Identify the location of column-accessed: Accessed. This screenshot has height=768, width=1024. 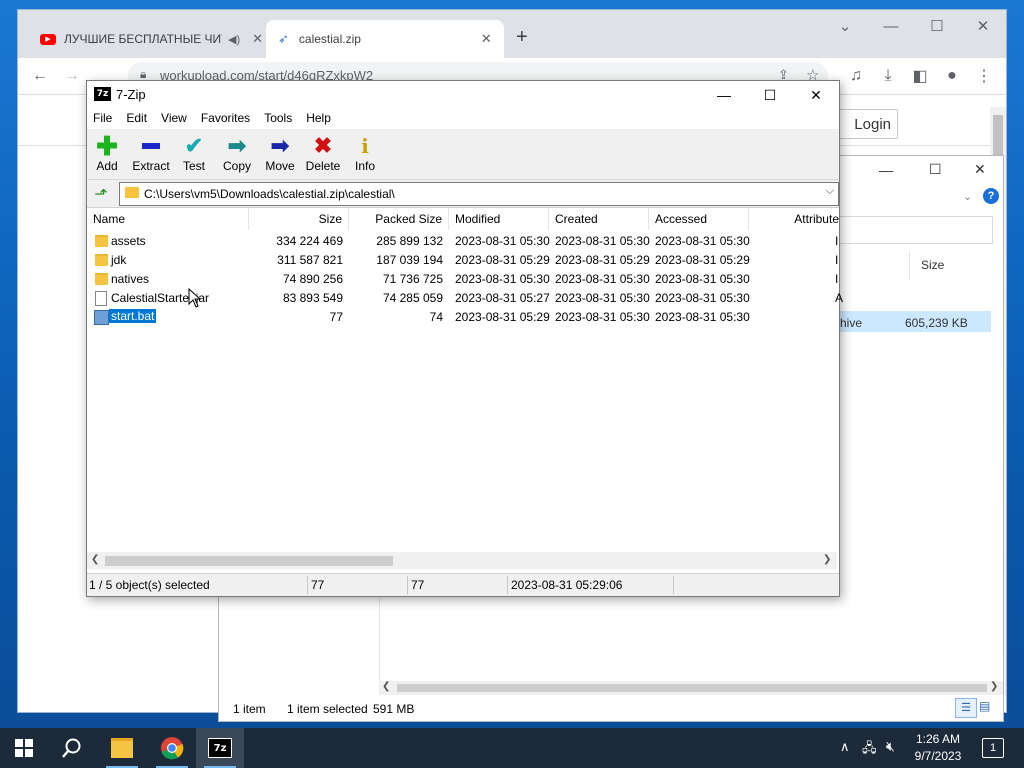
(699, 219).